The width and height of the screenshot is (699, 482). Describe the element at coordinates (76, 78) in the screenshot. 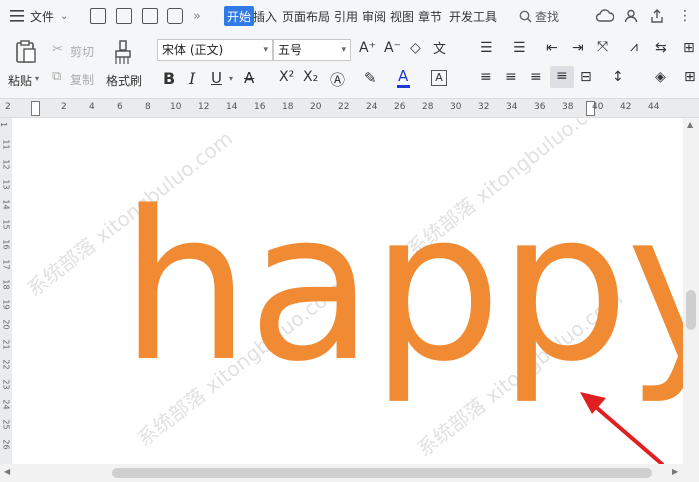

I see `copy-button: ⧉ 复制` at that location.